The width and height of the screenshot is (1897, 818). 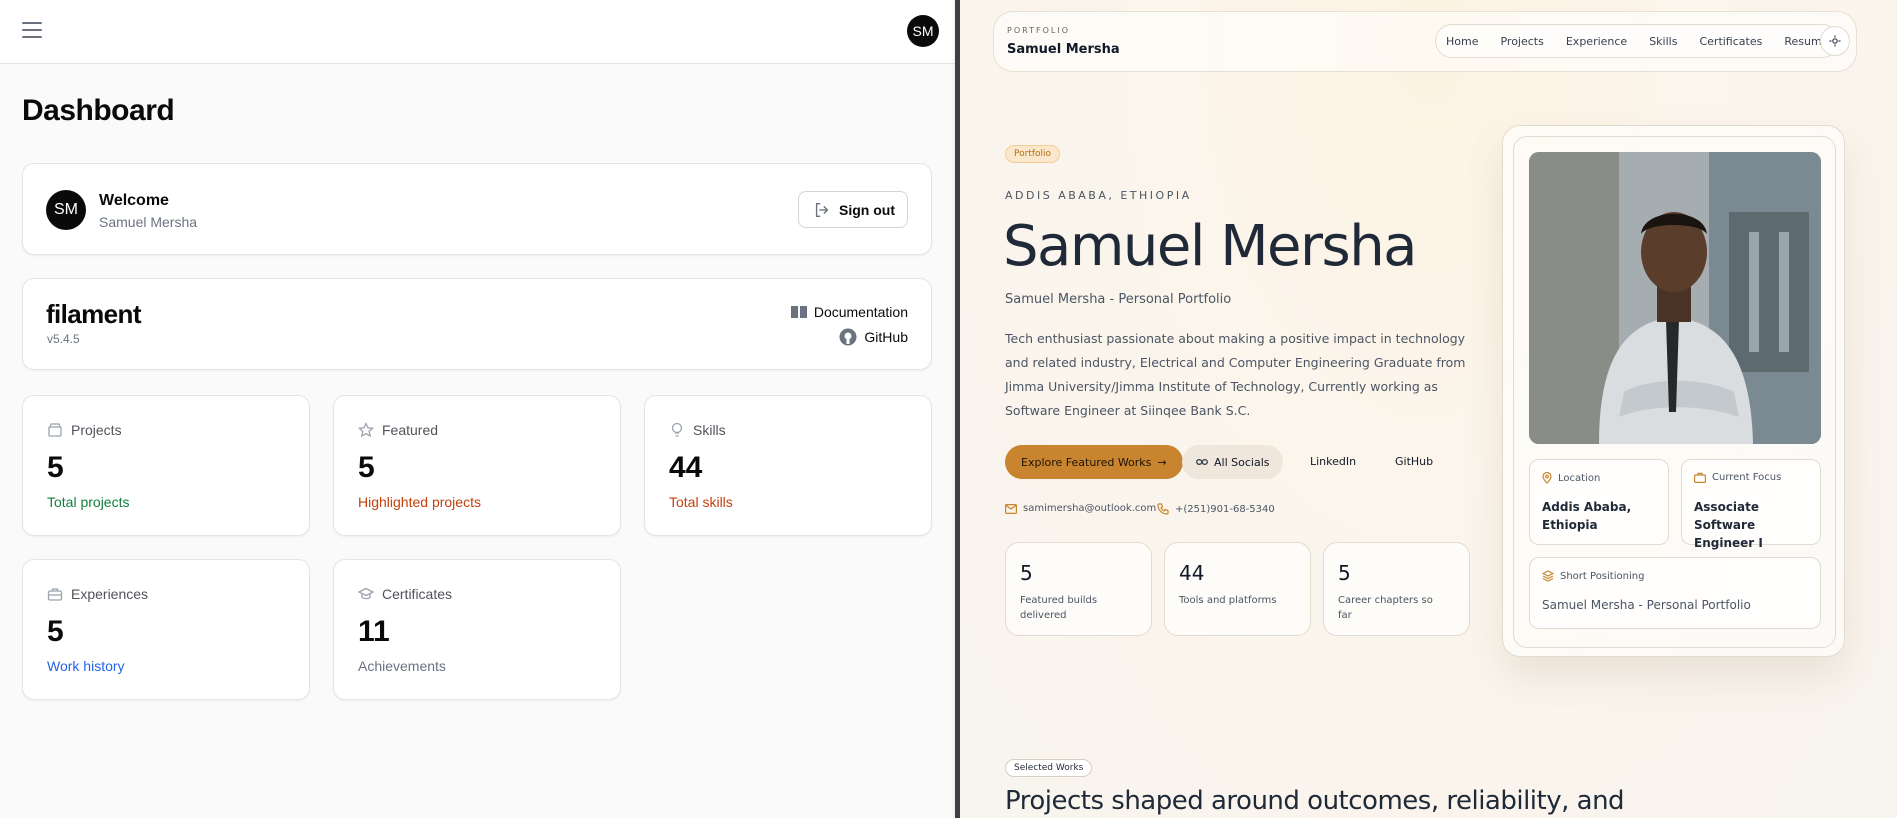 I want to click on stat-value: 44, so click(x=686, y=467).